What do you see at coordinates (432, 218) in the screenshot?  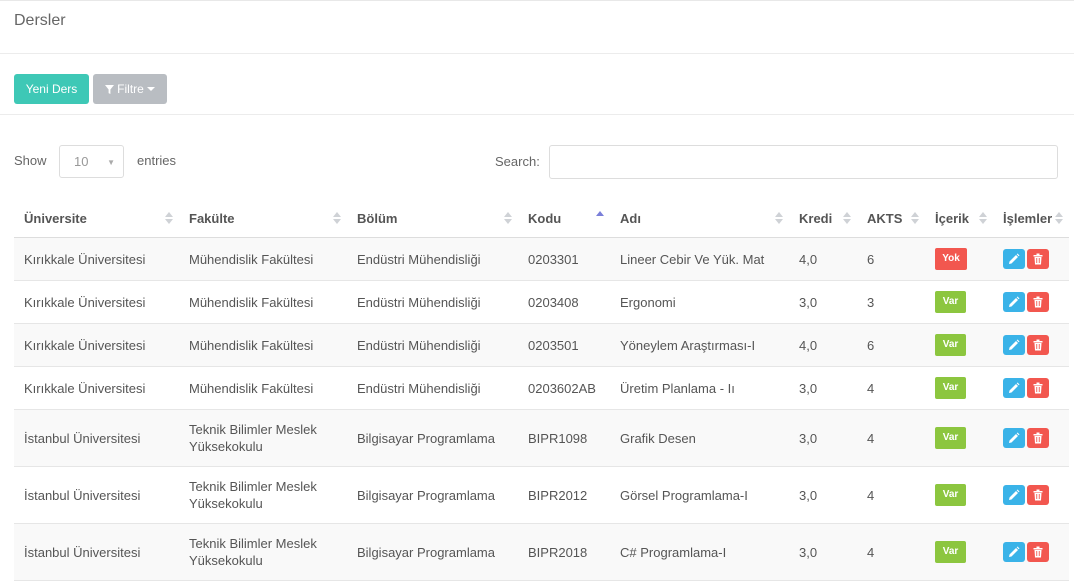 I see `column-header: Bölüm` at bounding box center [432, 218].